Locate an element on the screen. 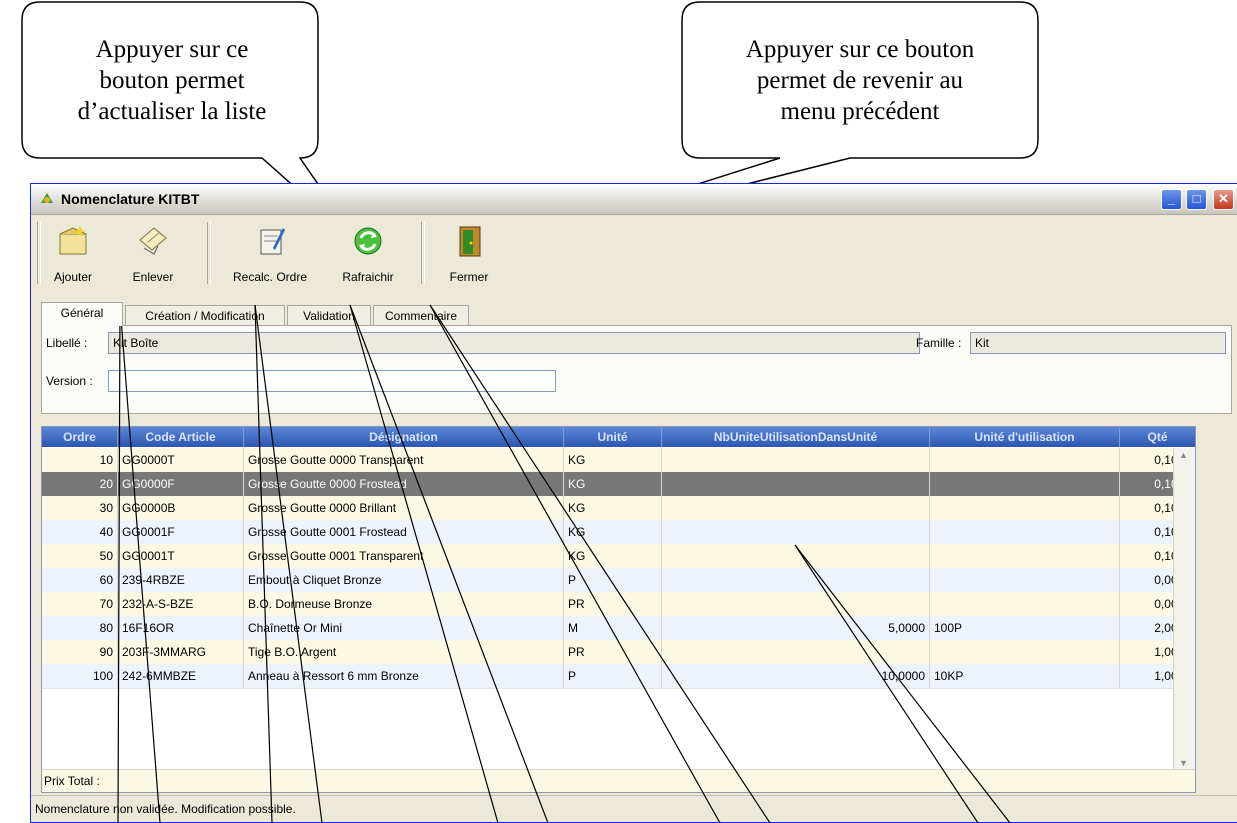 This screenshot has width=1237, height=823. remove-icon is located at coordinates (153, 241).